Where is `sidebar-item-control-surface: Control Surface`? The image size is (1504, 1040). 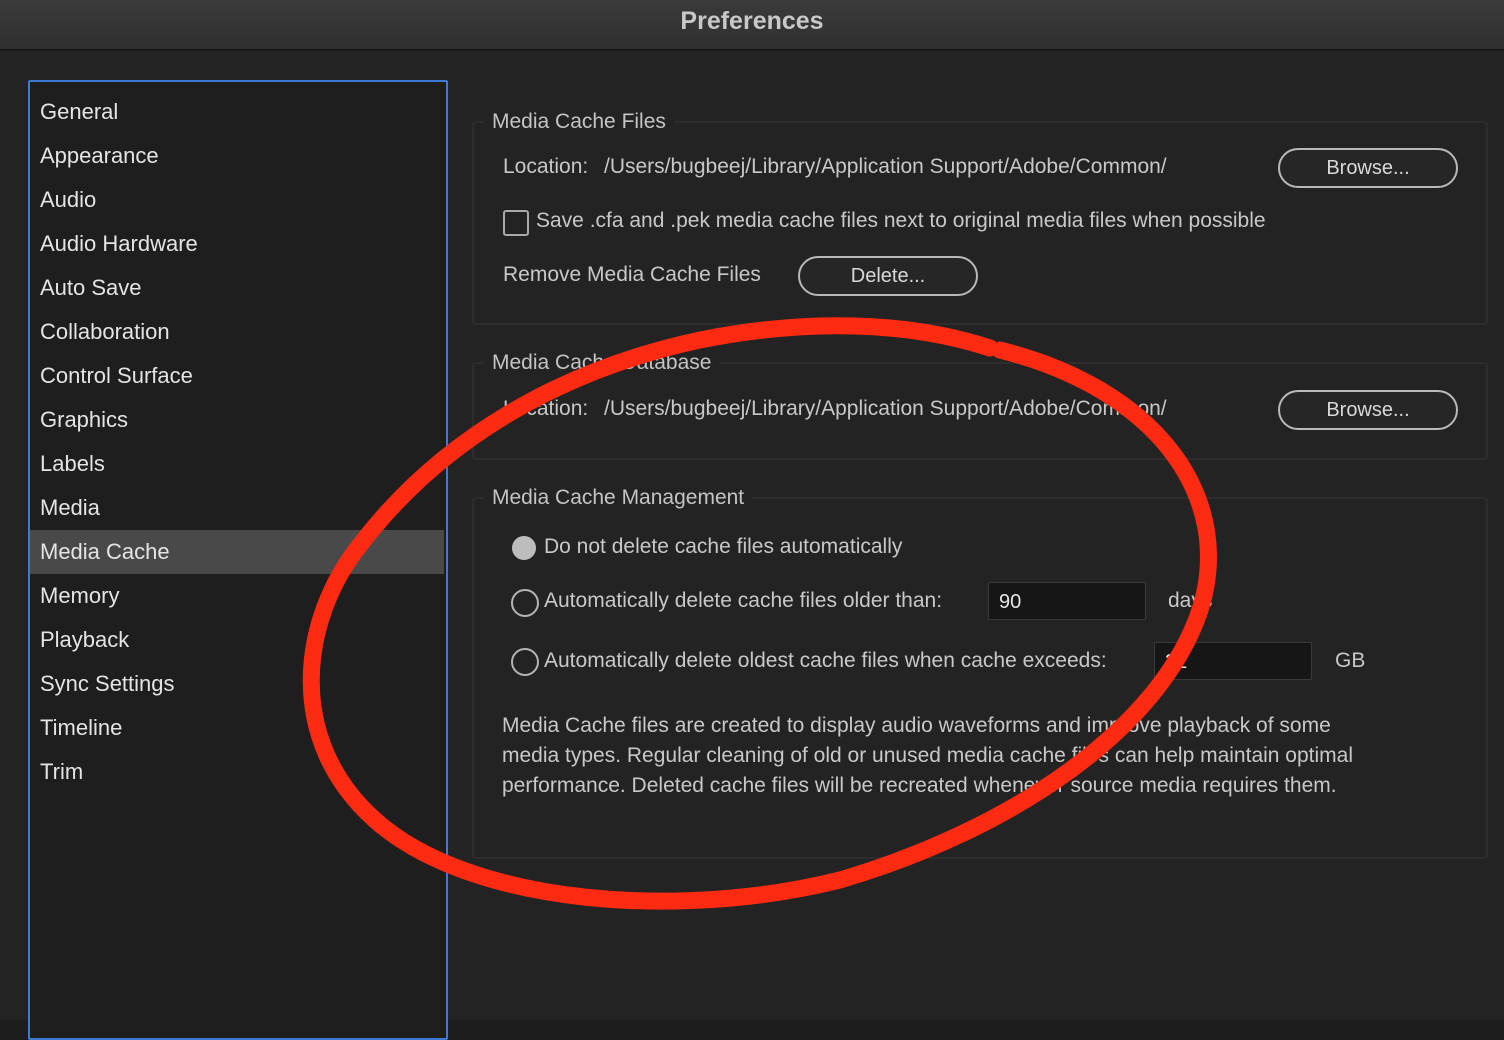
sidebar-item-control-surface: Control Surface is located at coordinates (237, 376).